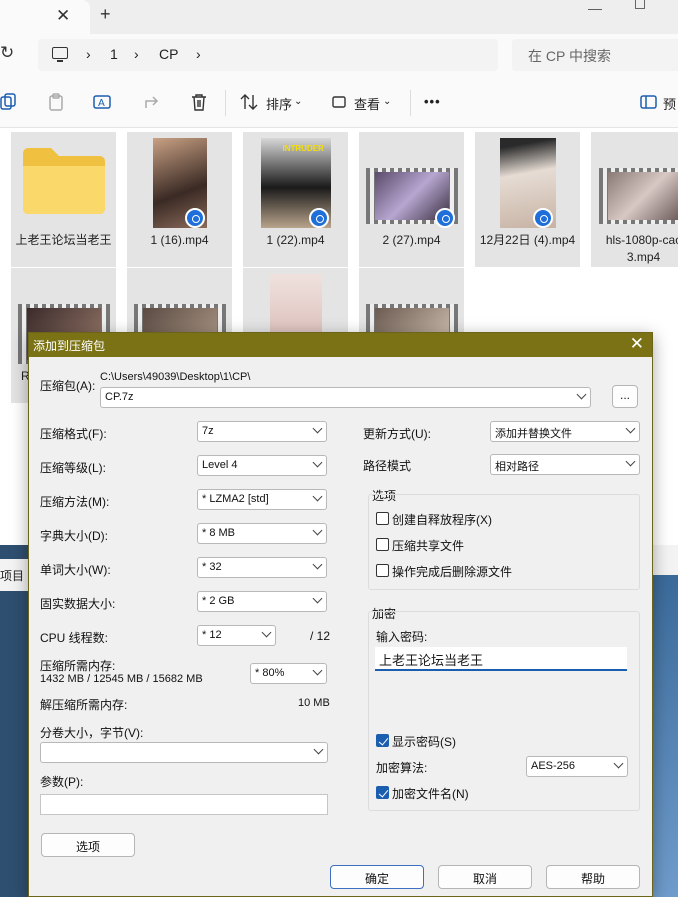  What do you see at coordinates (501, 659) in the screenshot?
I see `password-input: 上老王论坛当老王` at bounding box center [501, 659].